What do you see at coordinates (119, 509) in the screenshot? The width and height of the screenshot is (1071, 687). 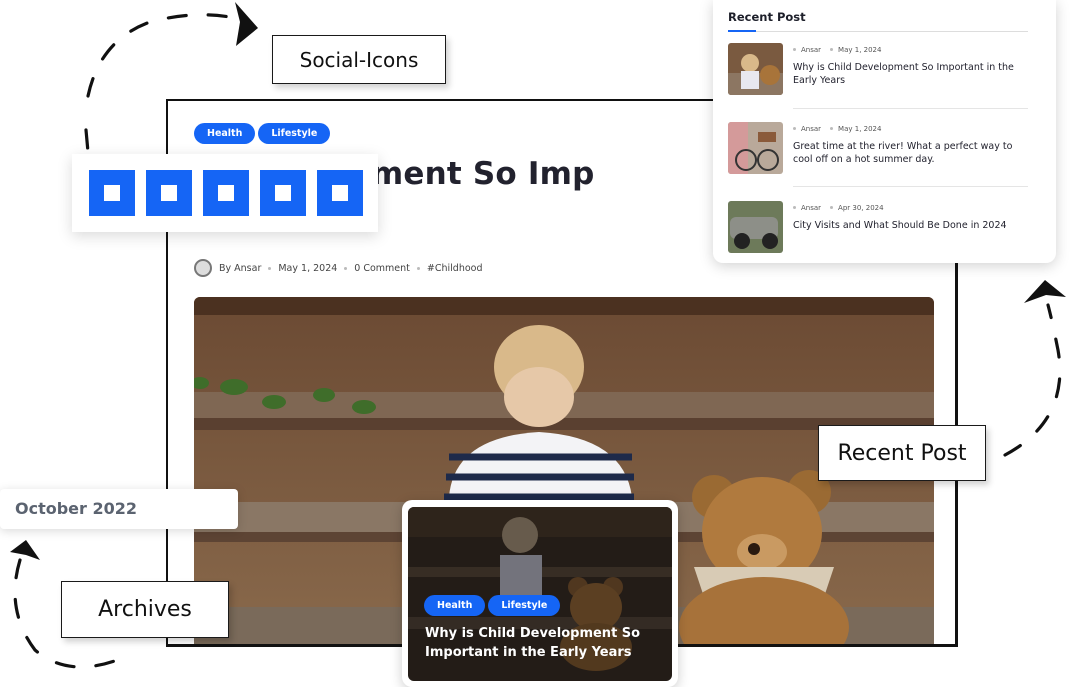 I see `archive-month-item: October 2022` at bounding box center [119, 509].